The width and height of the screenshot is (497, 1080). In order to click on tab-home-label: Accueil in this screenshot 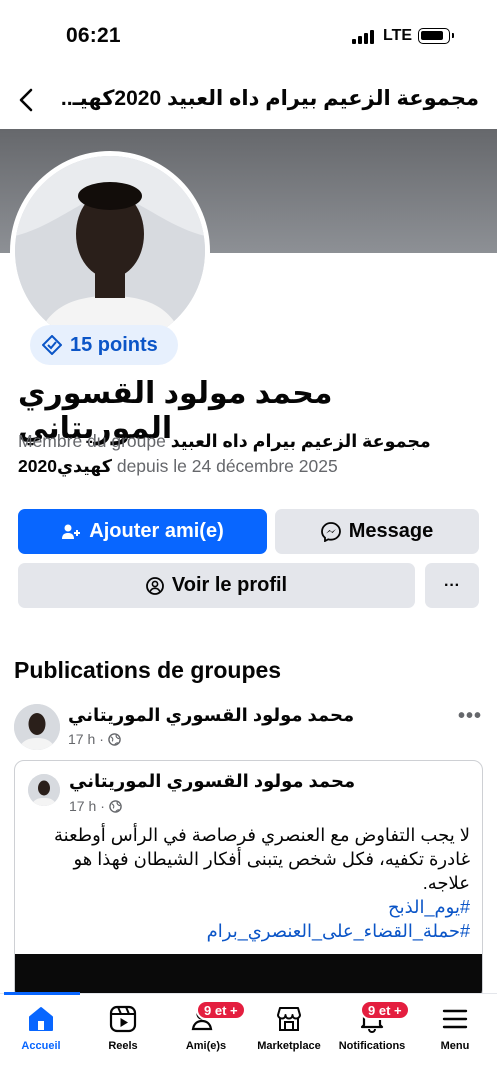, I will do `click(41, 1046)`.